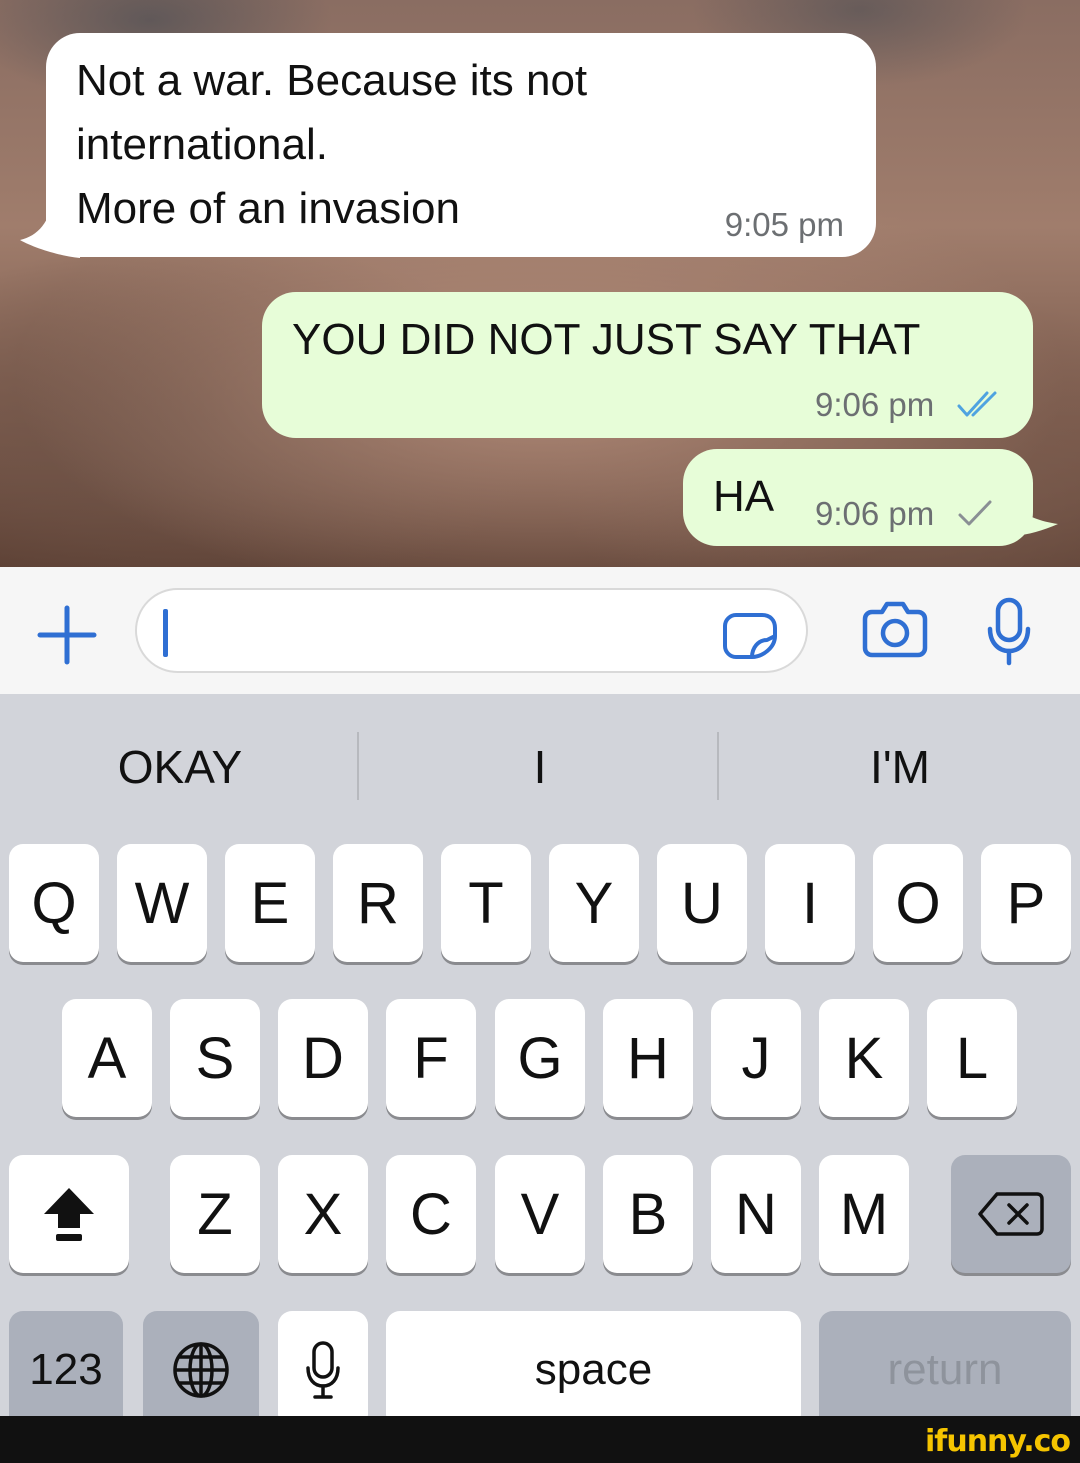  I want to click on outgoing-message-bubble: HA 9:06 pm, so click(858, 497).